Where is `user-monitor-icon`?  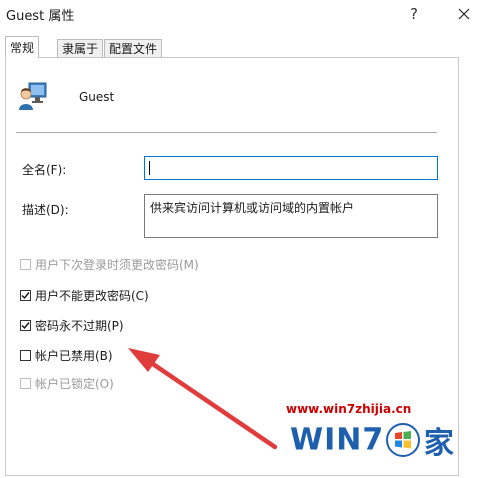 user-monitor-icon is located at coordinates (33, 96).